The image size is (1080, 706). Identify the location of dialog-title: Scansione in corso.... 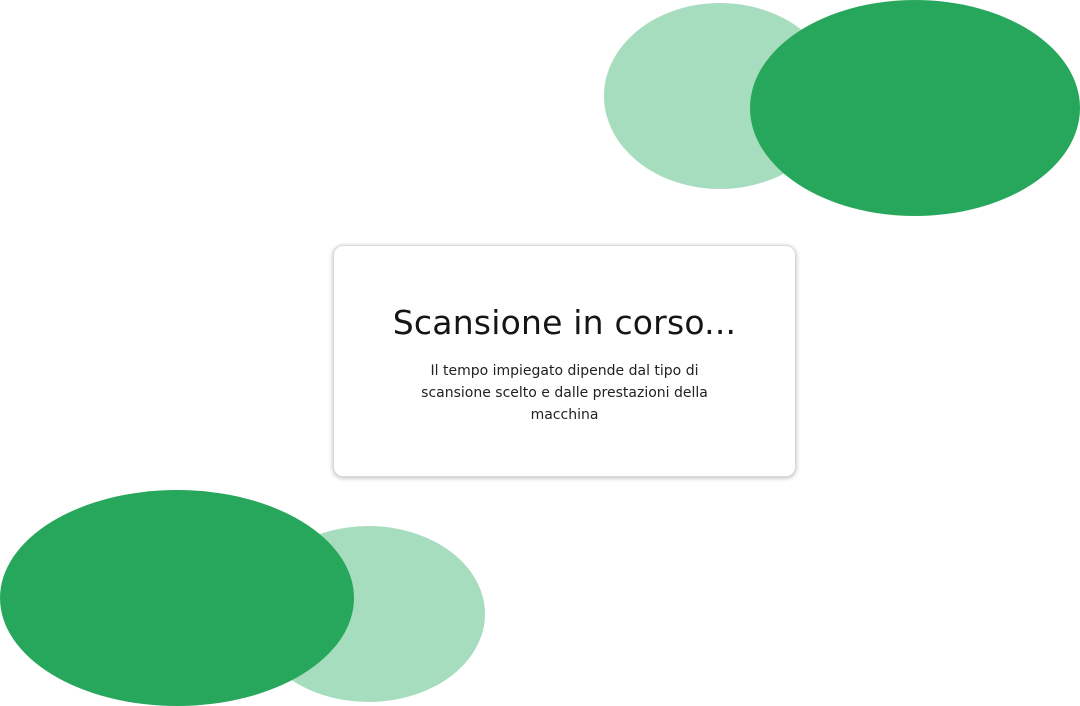
(564, 322).